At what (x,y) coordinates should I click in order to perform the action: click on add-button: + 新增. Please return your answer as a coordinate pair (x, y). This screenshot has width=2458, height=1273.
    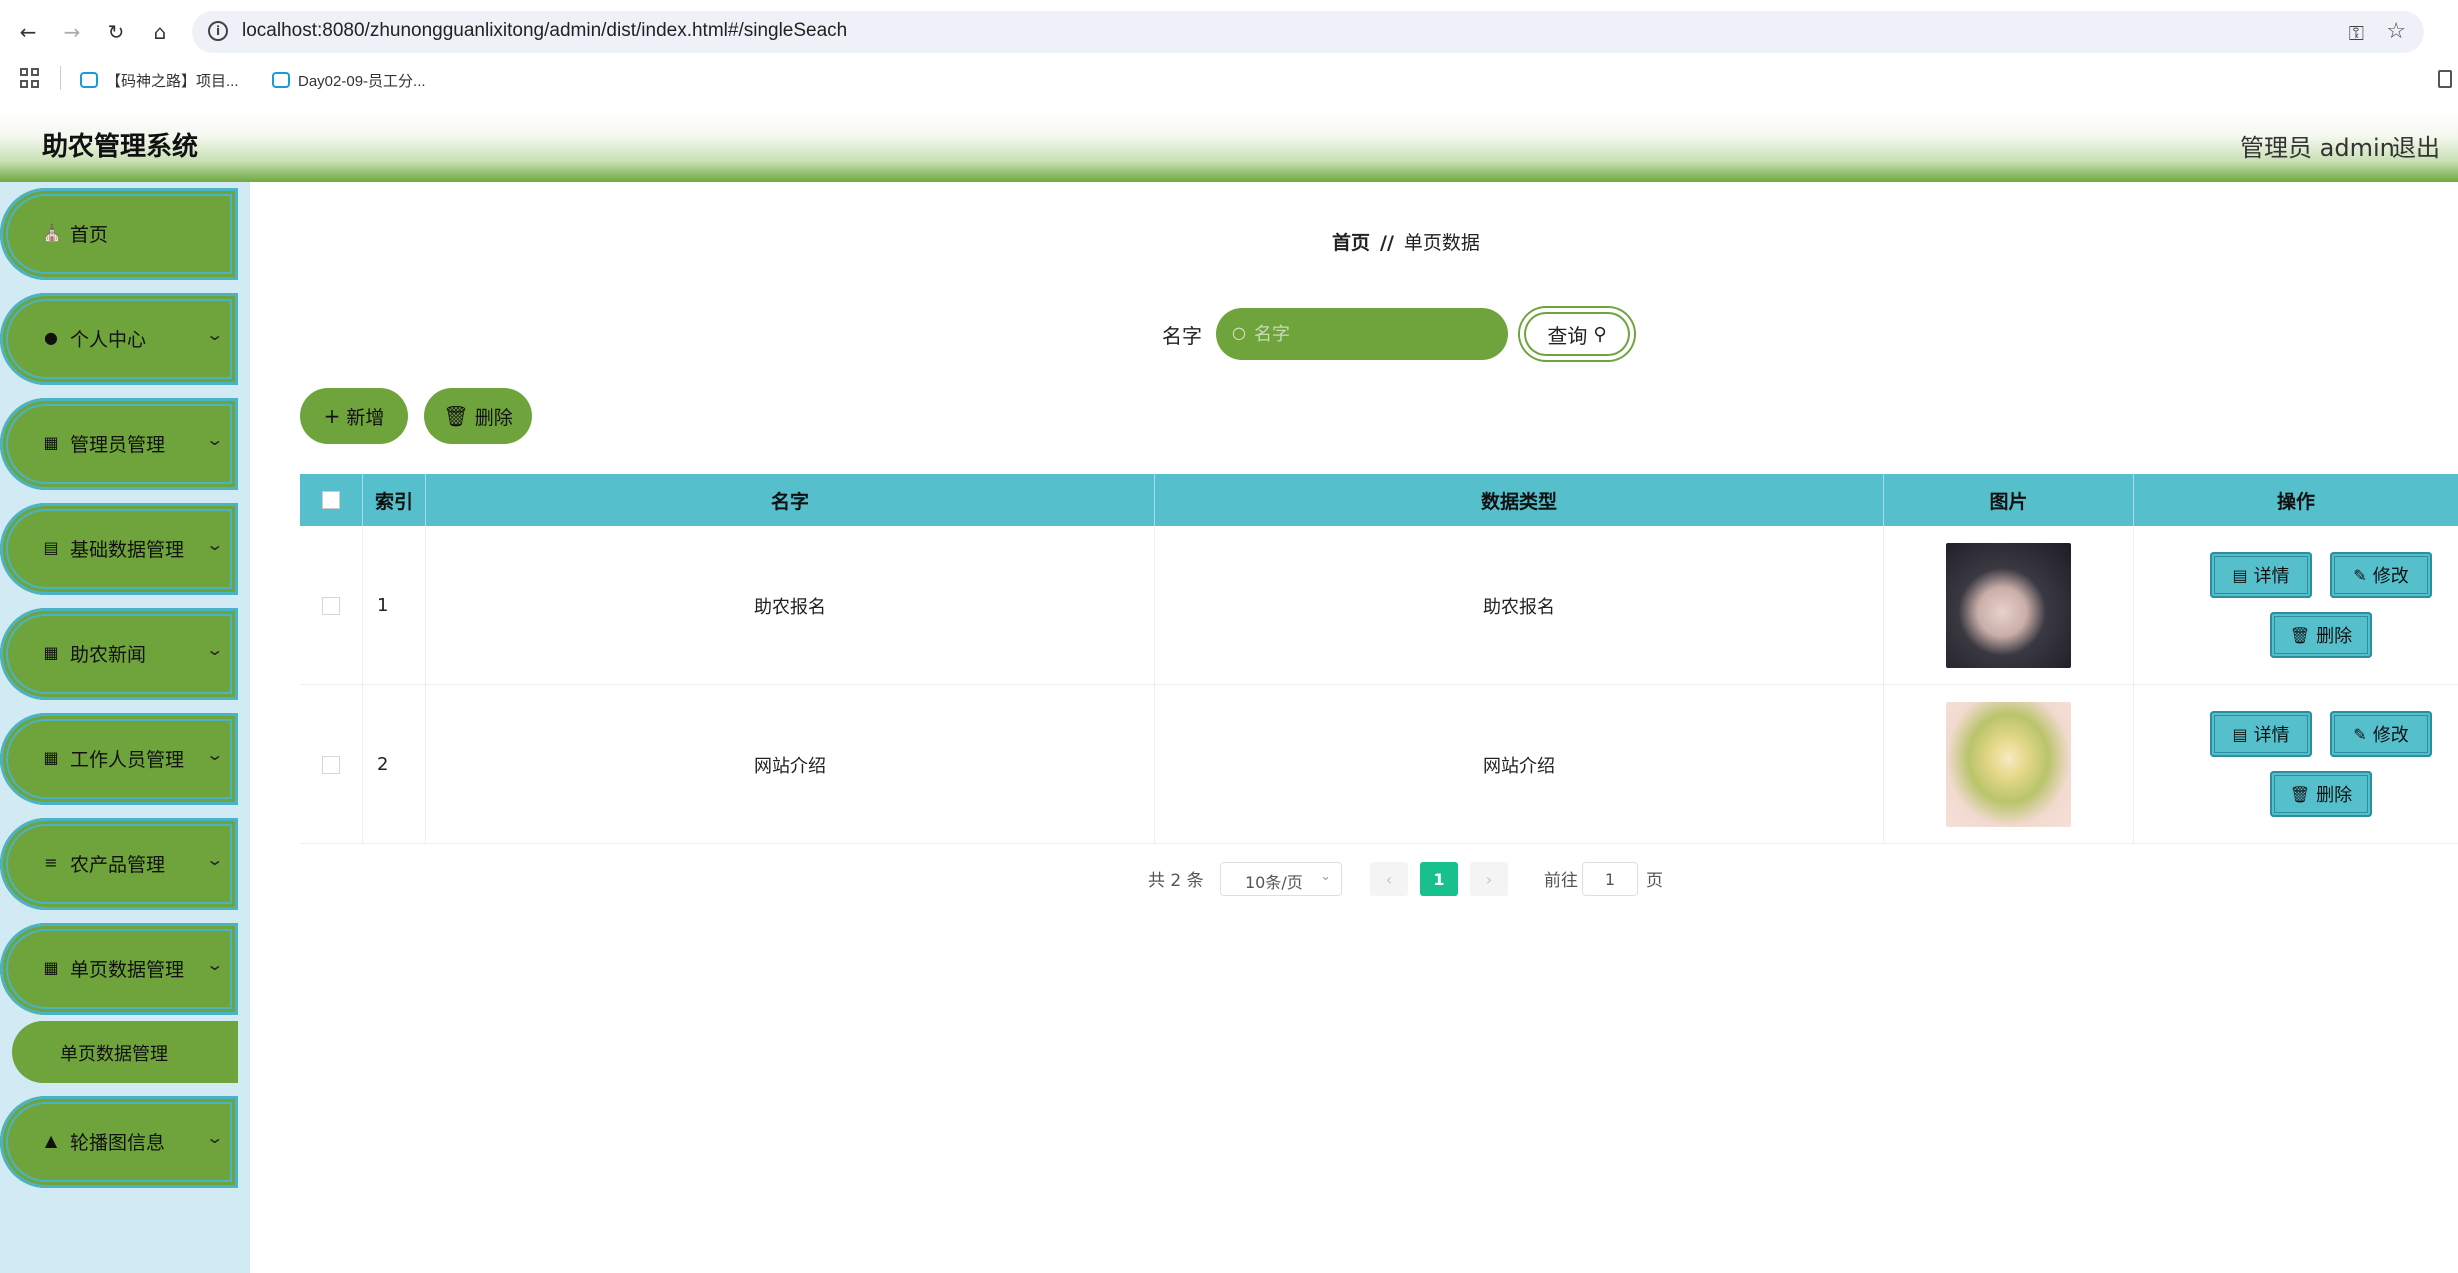
    Looking at the image, I should click on (354, 416).